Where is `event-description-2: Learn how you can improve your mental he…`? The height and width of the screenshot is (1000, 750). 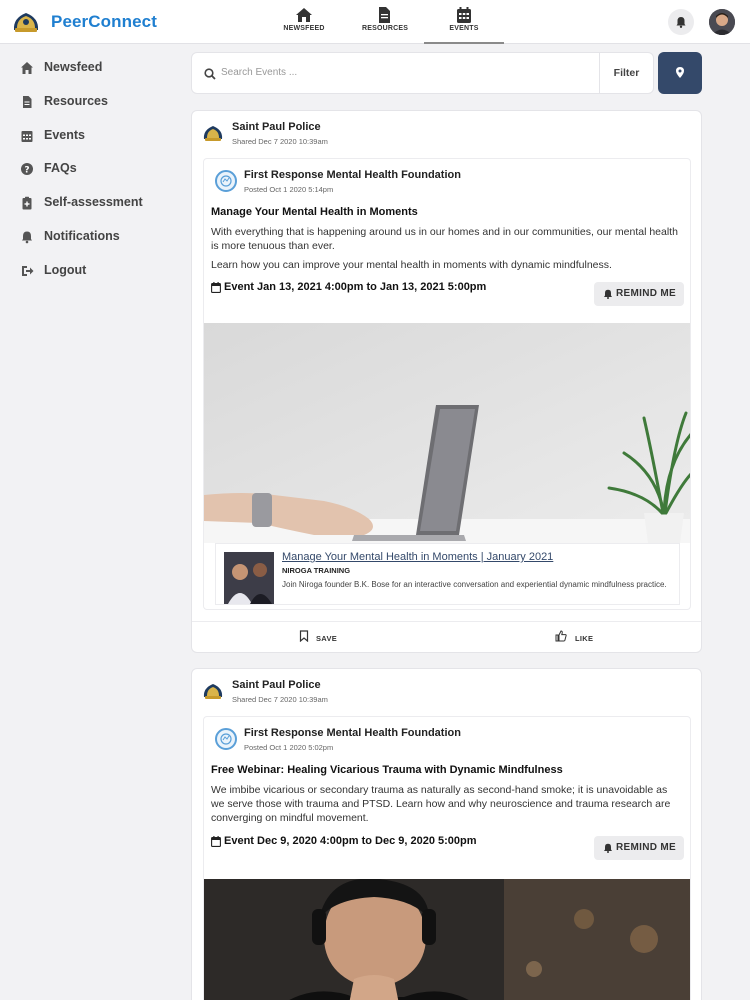 event-description-2: Learn how you can improve your mental he… is located at coordinates (411, 265).